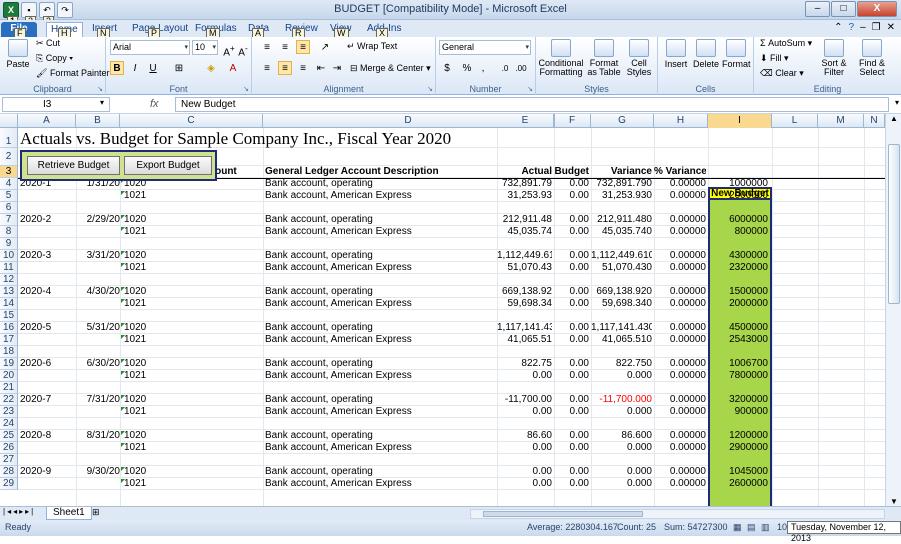 The width and height of the screenshot is (901, 544). What do you see at coordinates (73, 165) in the screenshot?
I see `retrieve-budget-button: Retrieve Budget` at bounding box center [73, 165].